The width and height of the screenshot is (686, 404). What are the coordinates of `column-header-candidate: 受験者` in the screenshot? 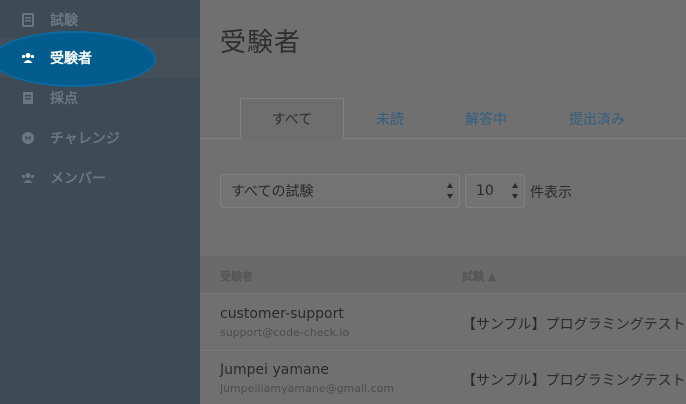 It's located at (236, 276).